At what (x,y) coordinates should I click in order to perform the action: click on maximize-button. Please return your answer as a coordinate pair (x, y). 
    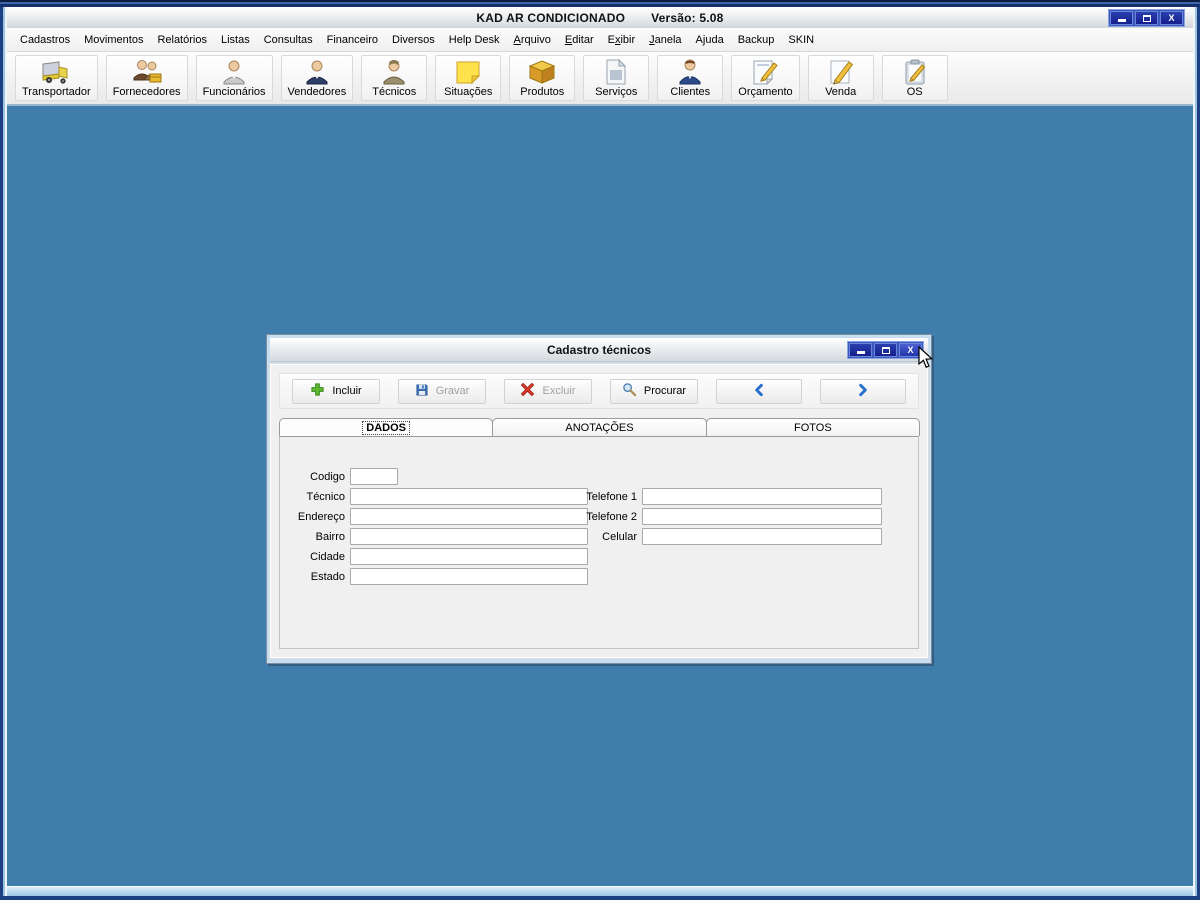
    Looking at the image, I should click on (1146, 18).